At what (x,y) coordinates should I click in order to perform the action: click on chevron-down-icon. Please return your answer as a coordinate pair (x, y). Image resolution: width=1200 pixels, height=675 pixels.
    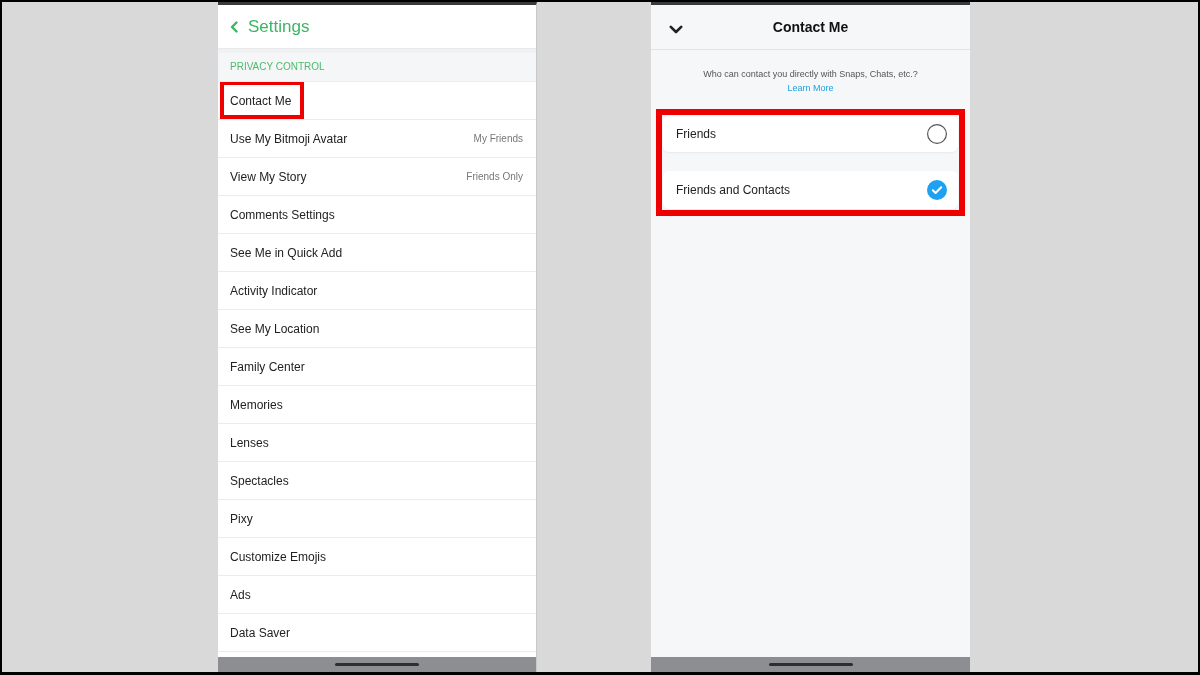
    Looking at the image, I should click on (676, 29).